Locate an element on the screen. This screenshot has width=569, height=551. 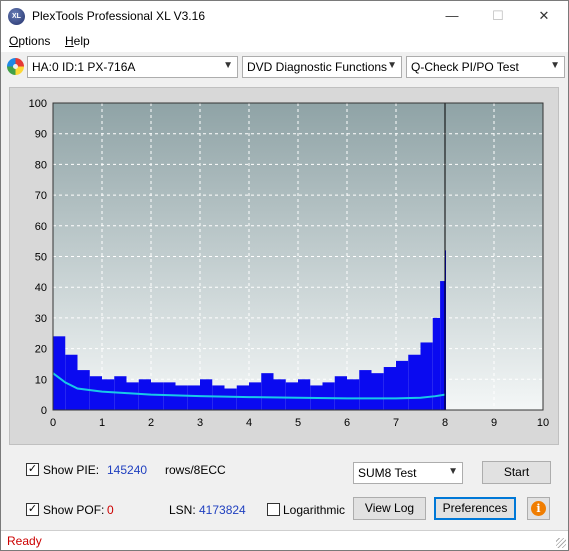
resize-grip-icon is located at coordinates (561, 543).